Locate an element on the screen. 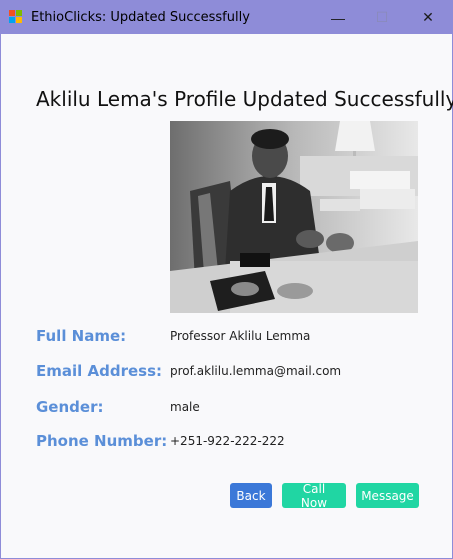  app-icon is located at coordinates (16, 17).